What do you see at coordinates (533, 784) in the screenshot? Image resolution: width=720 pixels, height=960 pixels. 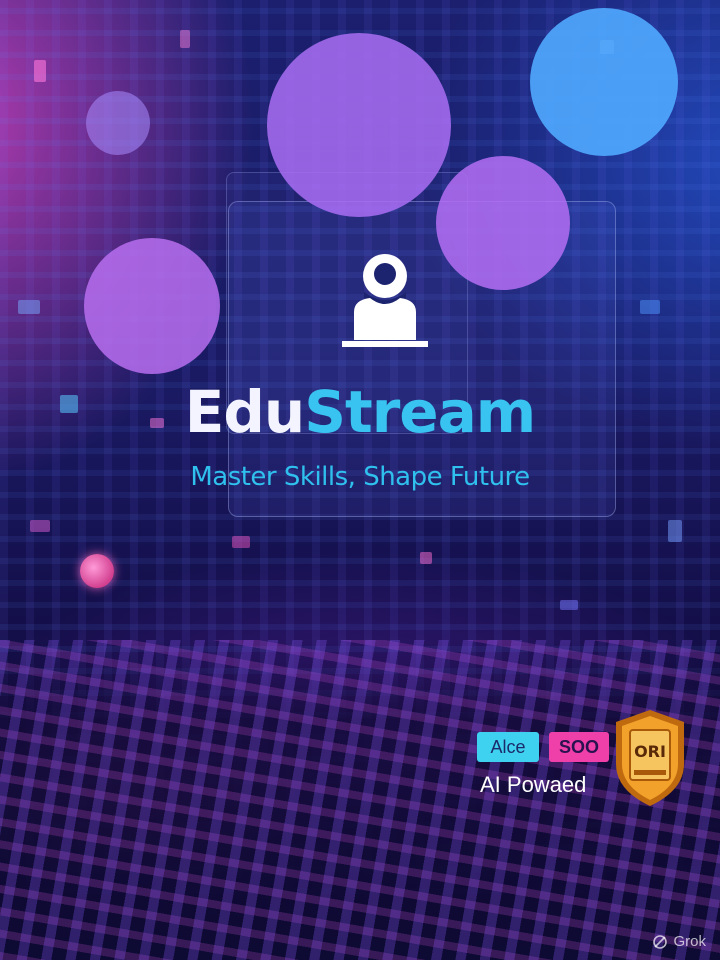 I see `ai-powered-label: AI Powaed` at bounding box center [533, 784].